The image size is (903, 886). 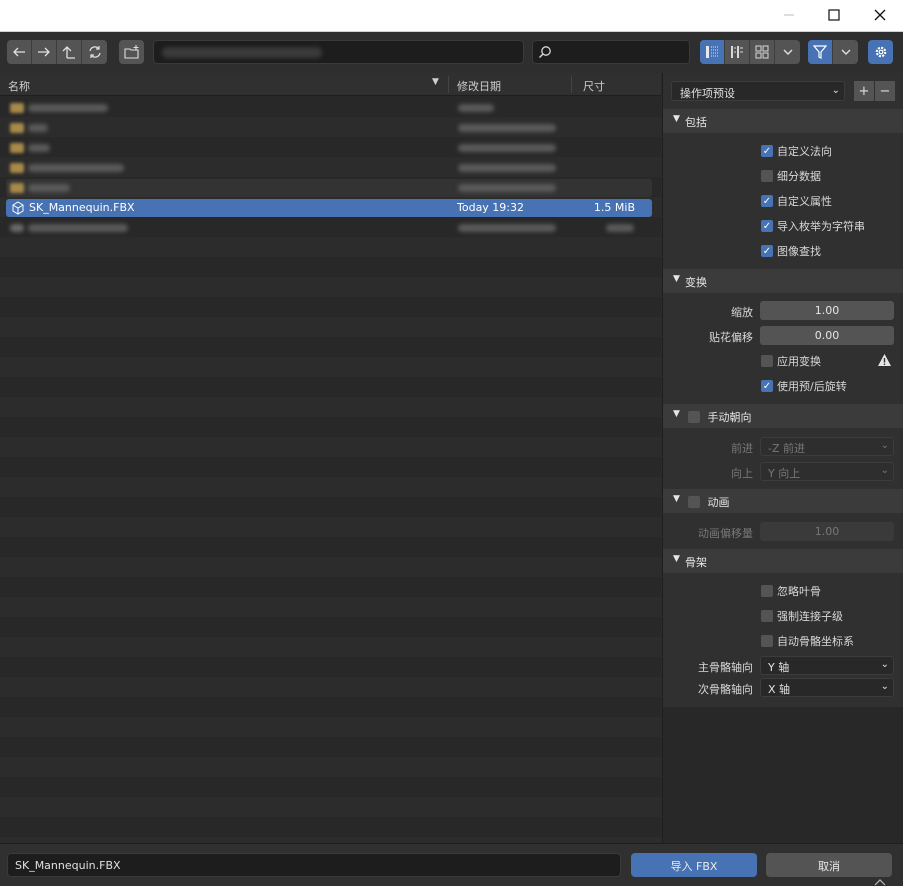 I want to click on remove-preset-button: −, so click(x=885, y=91).